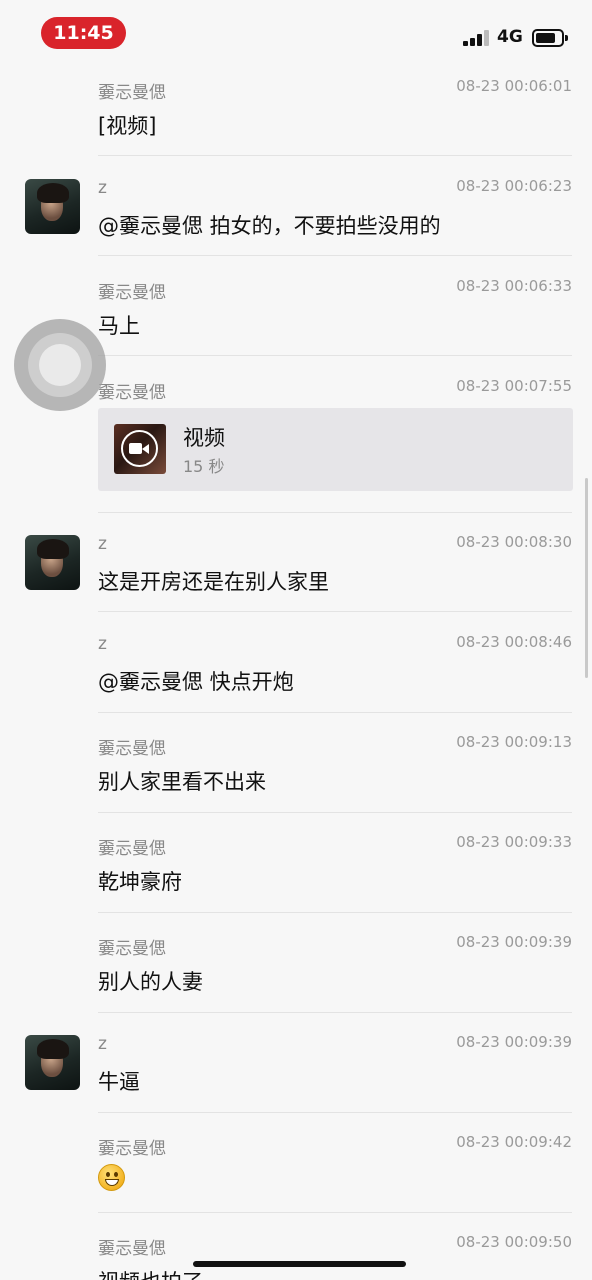 The height and width of the screenshot is (1280, 592). What do you see at coordinates (140, 449) in the screenshot?
I see `video-thumbnail` at bounding box center [140, 449].